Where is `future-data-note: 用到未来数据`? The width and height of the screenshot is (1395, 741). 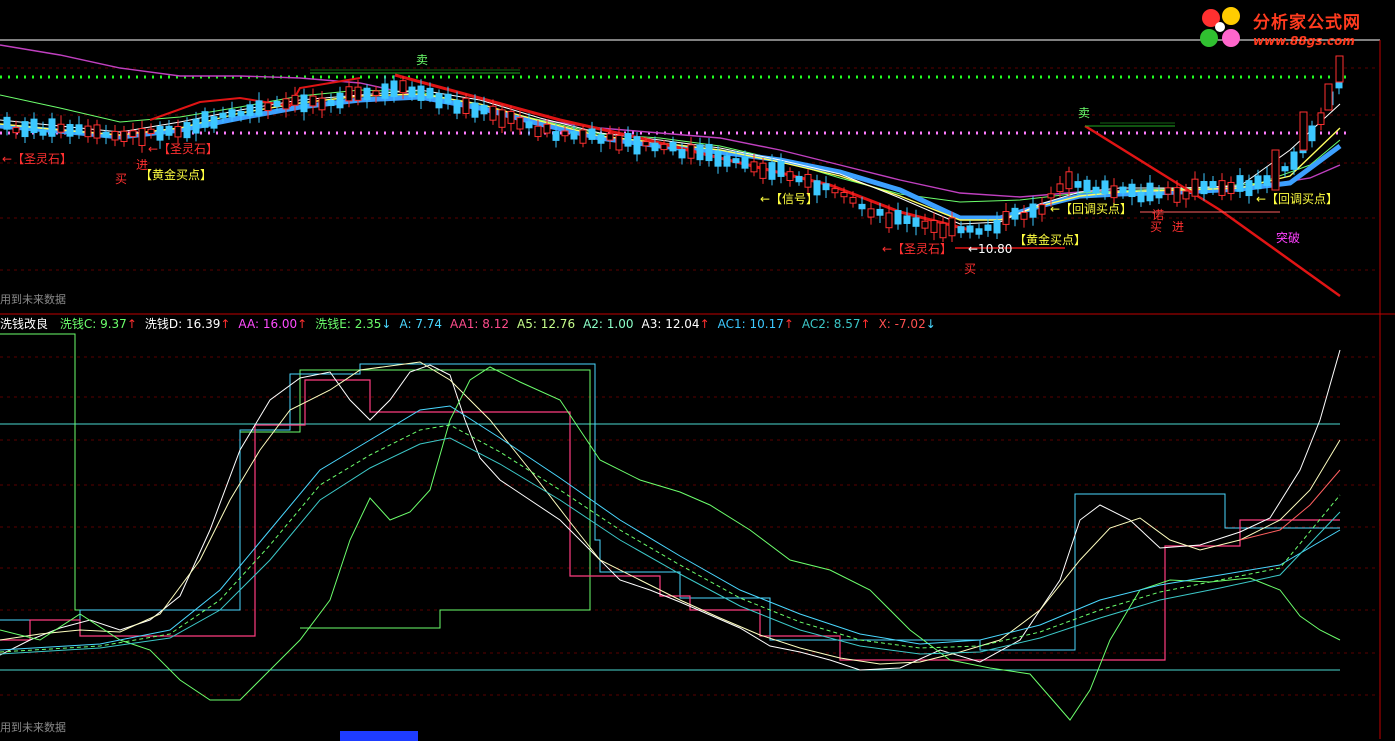 future-data-note: 用到未来数据 is located at coordinates (33, 299).